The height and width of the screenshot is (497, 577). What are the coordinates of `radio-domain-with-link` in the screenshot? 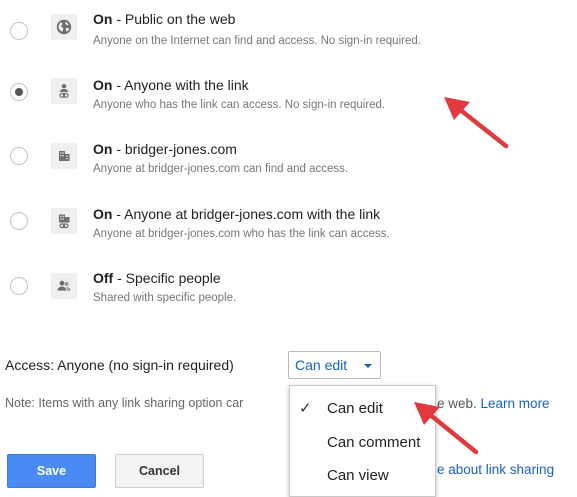 It's located at (19, 221).